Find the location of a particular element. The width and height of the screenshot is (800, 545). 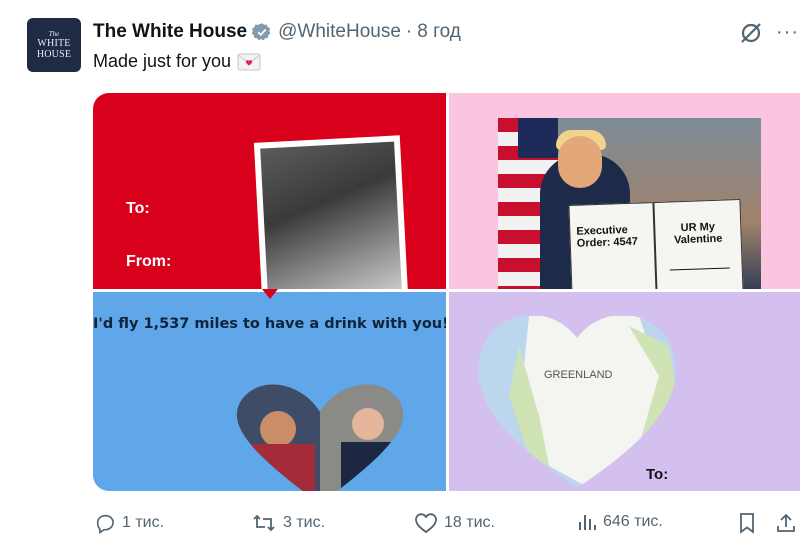

executive-order-document: Executive Order: 4547 UR My Valentine is located at coordinates (656, 244).